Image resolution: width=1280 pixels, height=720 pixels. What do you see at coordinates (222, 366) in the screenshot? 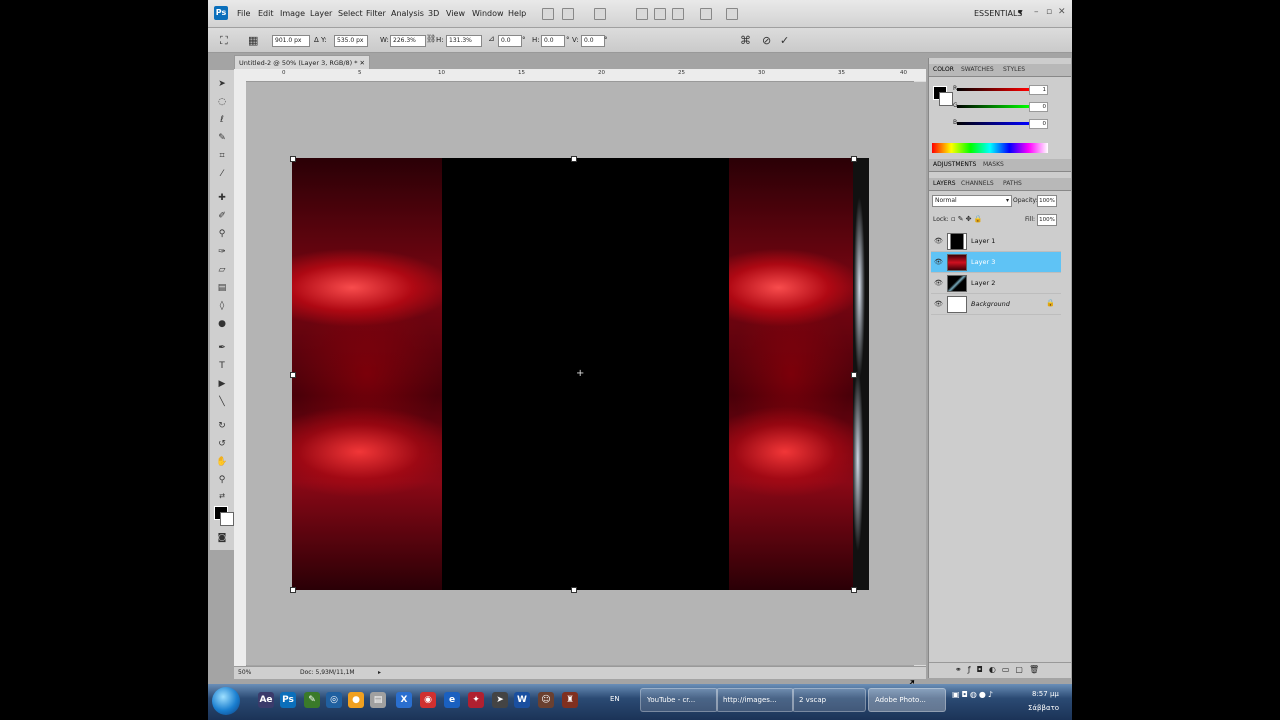
I see `type-tool-icon: T` at bounding box center [222, 366].